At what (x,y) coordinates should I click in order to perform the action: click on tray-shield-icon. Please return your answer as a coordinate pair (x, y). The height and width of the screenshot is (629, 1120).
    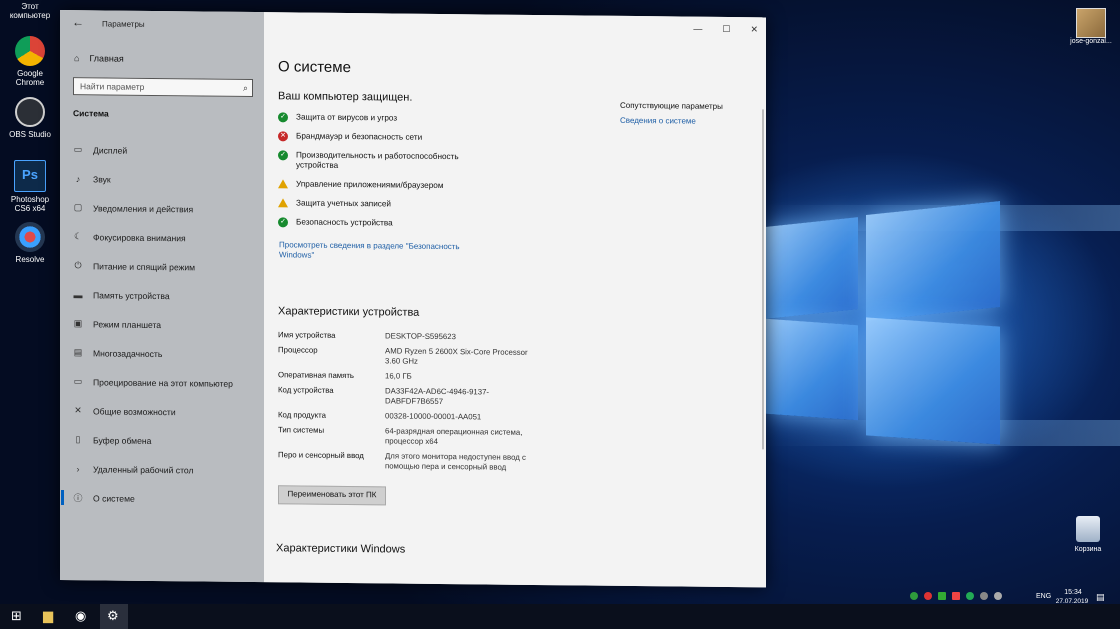
    Looking at the image, I should click on (914, 596).